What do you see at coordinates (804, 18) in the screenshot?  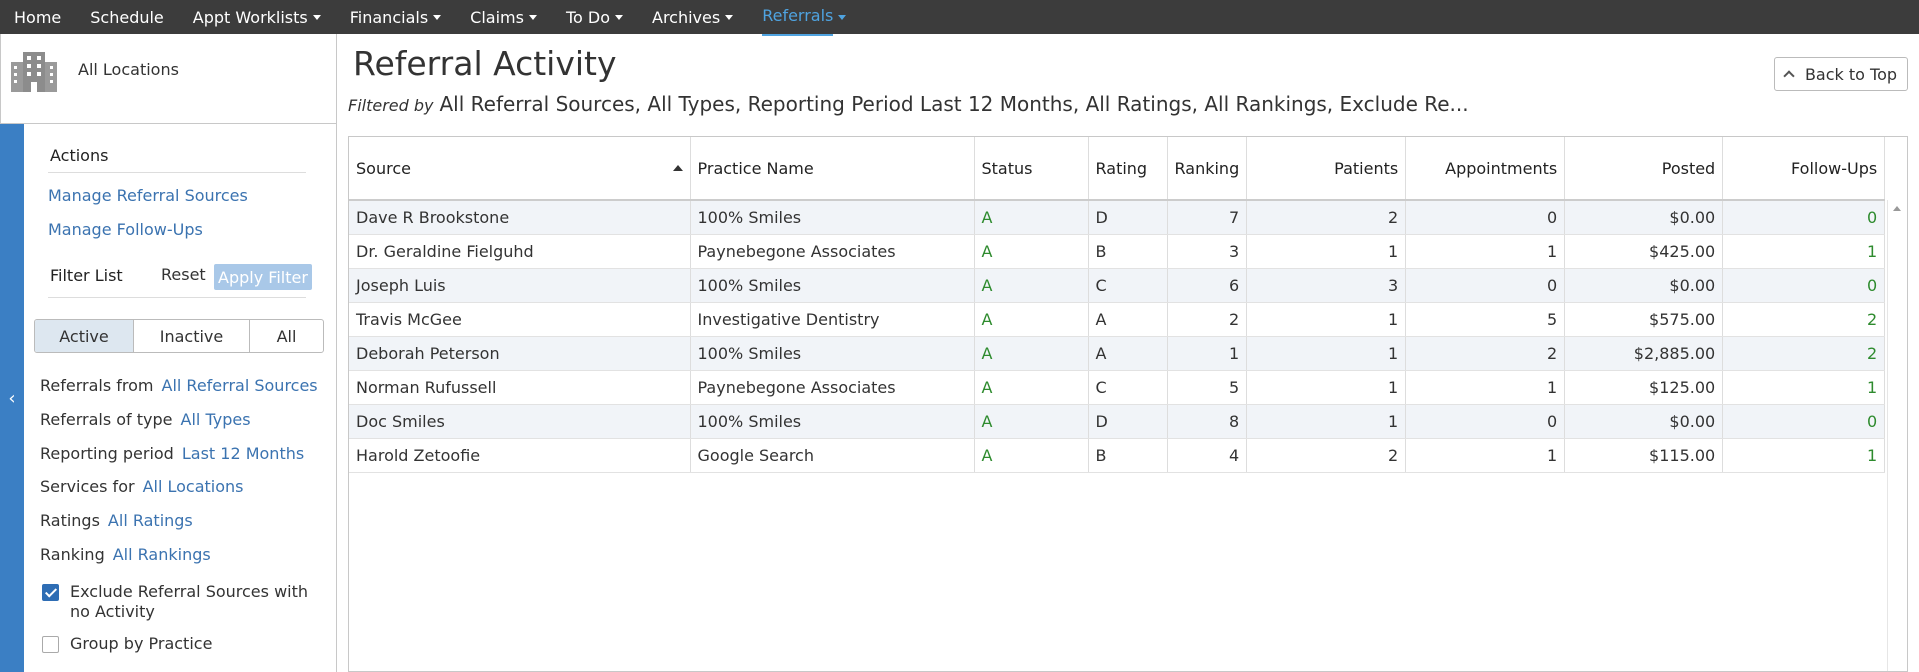 I see `nav-referrals: Referrals` at bounding box center [804, 18].